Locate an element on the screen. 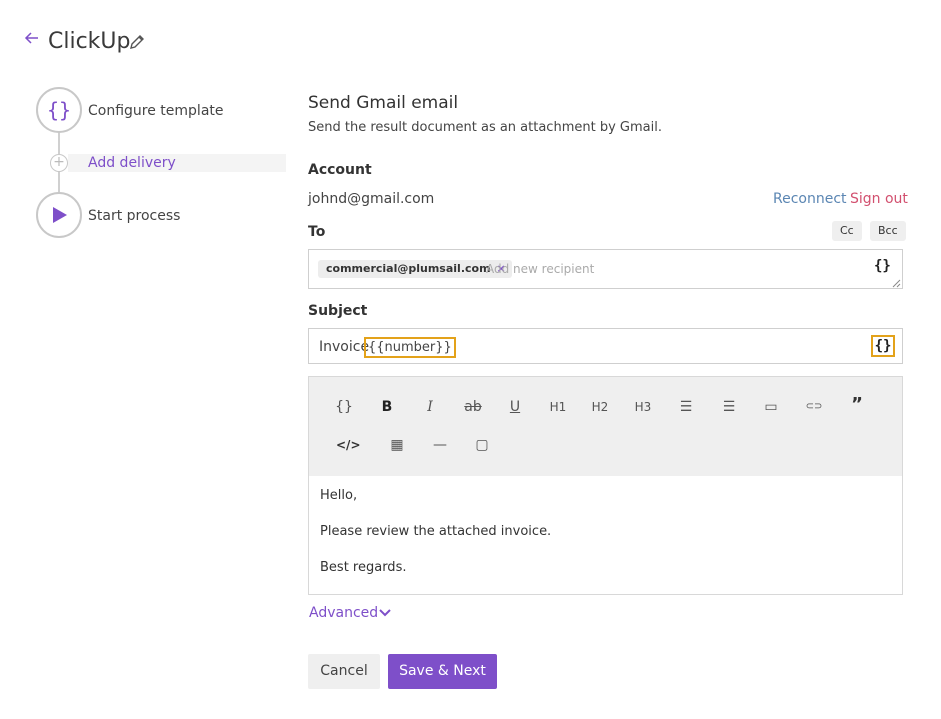  subject-text: Invoice is located at coordinates (344, 347).